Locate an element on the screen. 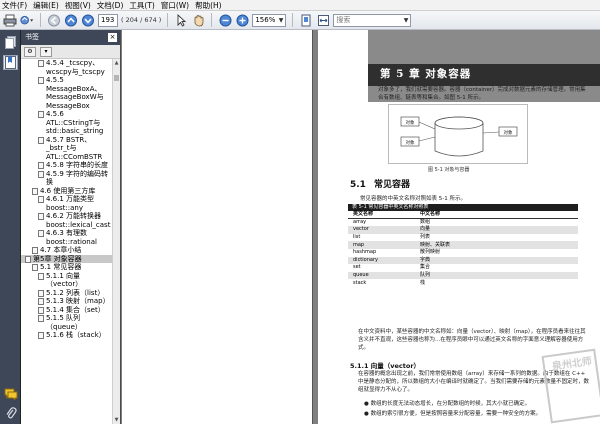  menu-file: 文件(F) is located at coordinates (14, 5).